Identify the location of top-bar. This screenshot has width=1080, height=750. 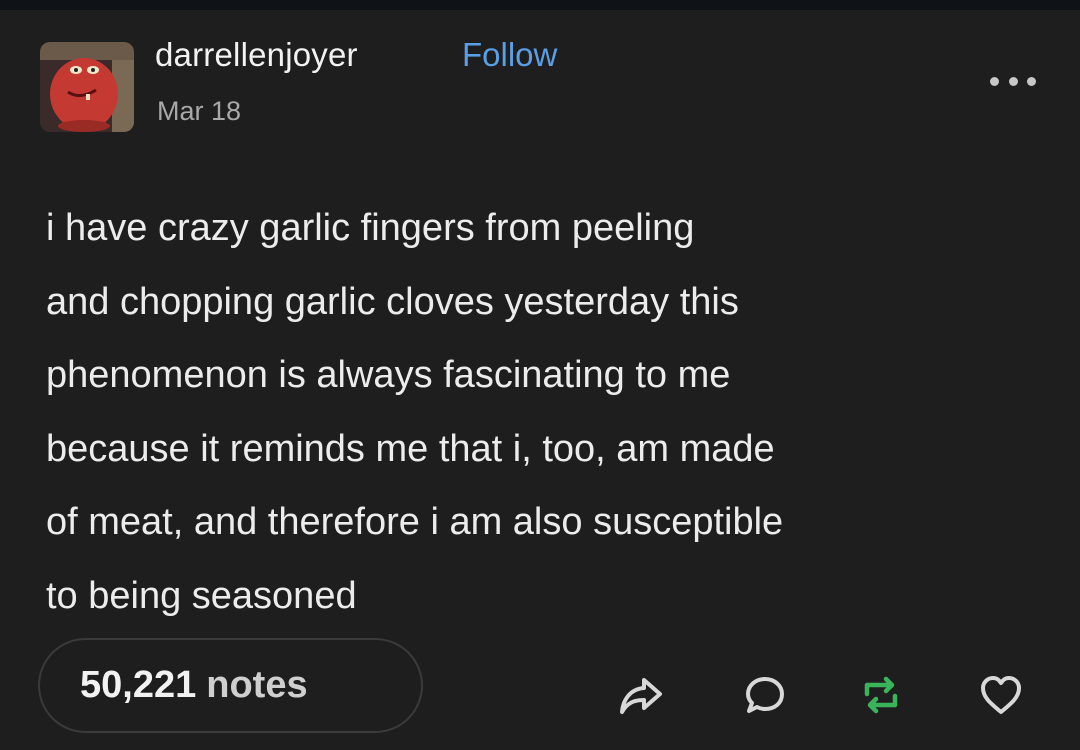
(540, 5).